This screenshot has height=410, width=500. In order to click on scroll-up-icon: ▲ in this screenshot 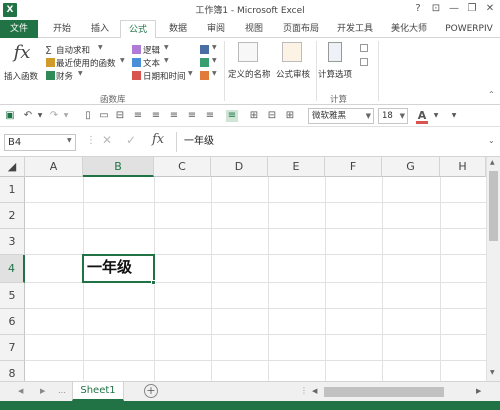, I will do `click(492, 162)`.